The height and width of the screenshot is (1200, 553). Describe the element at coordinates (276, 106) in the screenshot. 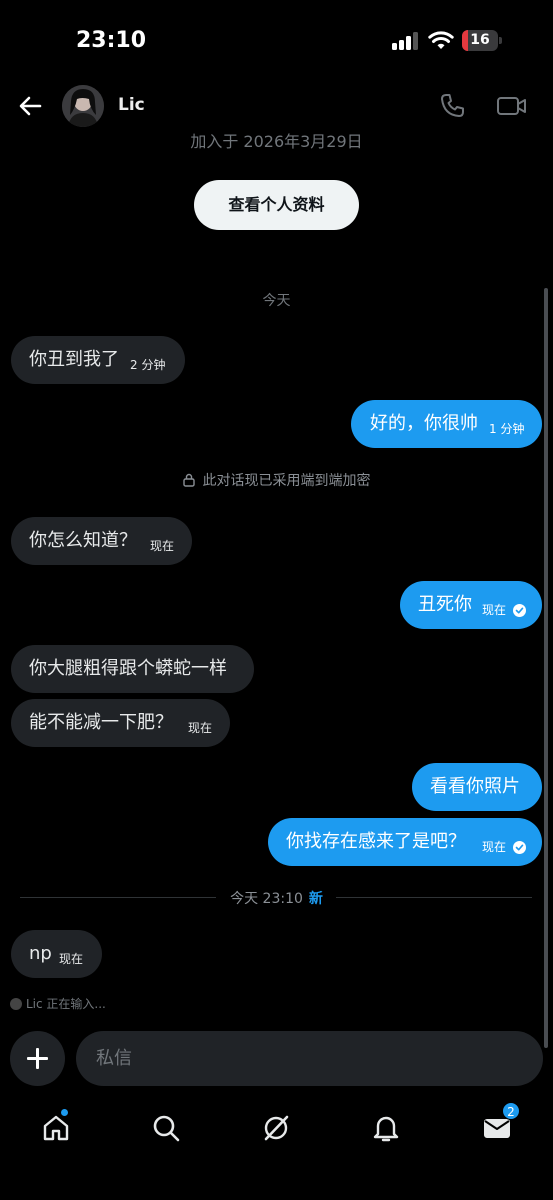

I see `conversation-header: Lic` at that location.